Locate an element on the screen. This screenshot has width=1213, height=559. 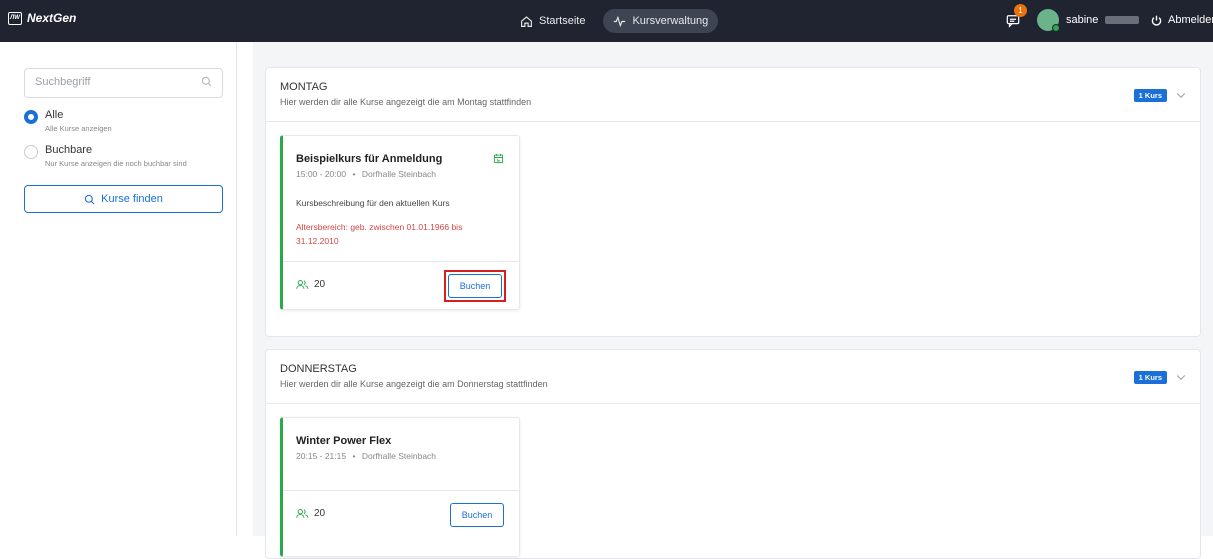
course-meta: 15:00 - 20:00 • Dorfhalle Steinbach is located at coordinates (366, 174).